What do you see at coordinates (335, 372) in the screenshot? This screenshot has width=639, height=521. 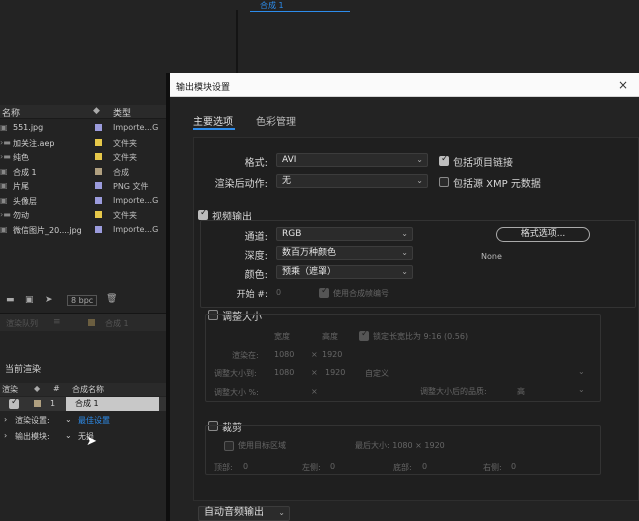 I see `resize-to-height: 1920` at bounding box center [335, 372].